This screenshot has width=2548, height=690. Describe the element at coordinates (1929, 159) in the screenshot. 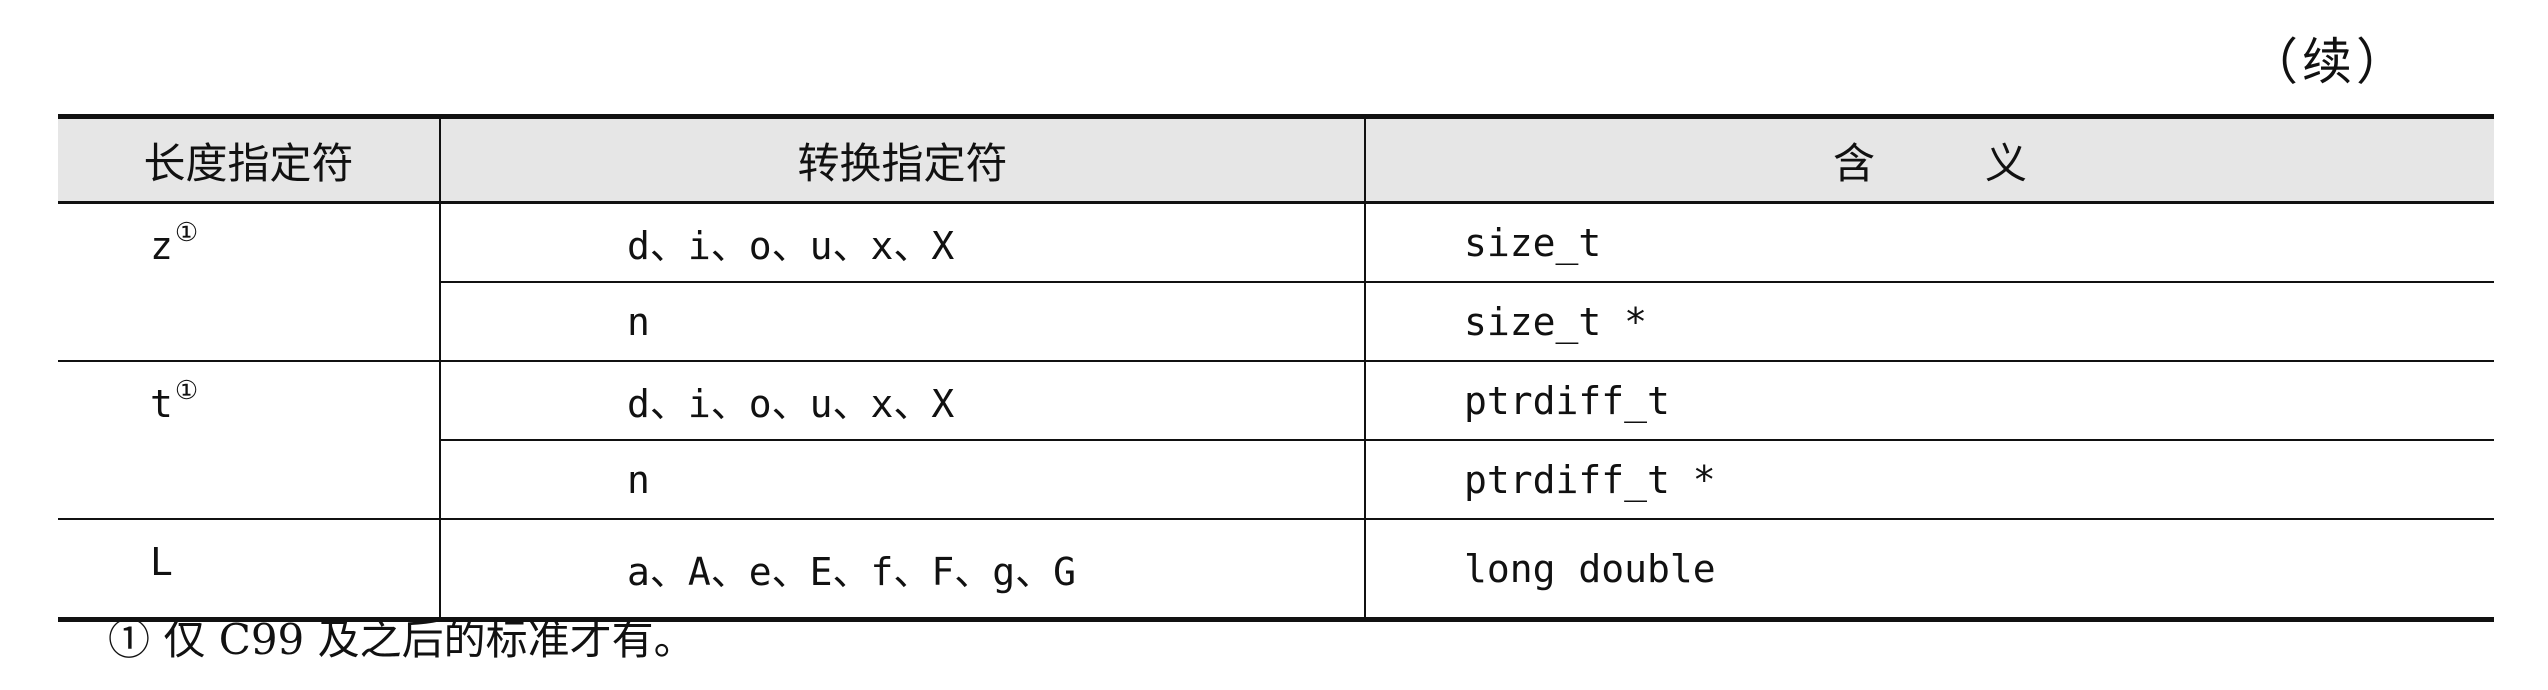

I see `header-meaning: 含义` at that location.